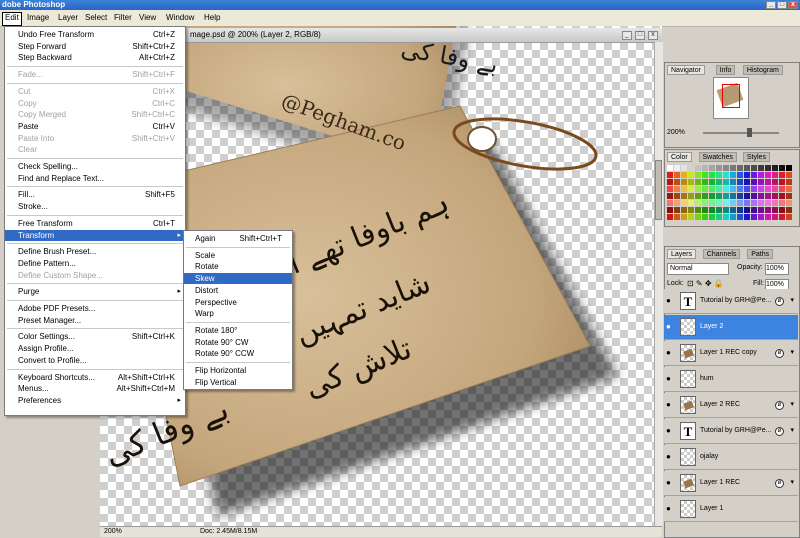 The width and height of the screenshot is (800, 538). Describe the element at coordinates (95, 138) in the screenshot. I see `menu-item-paste-into: Paste Into Shift+Ctrl+V` at that location.